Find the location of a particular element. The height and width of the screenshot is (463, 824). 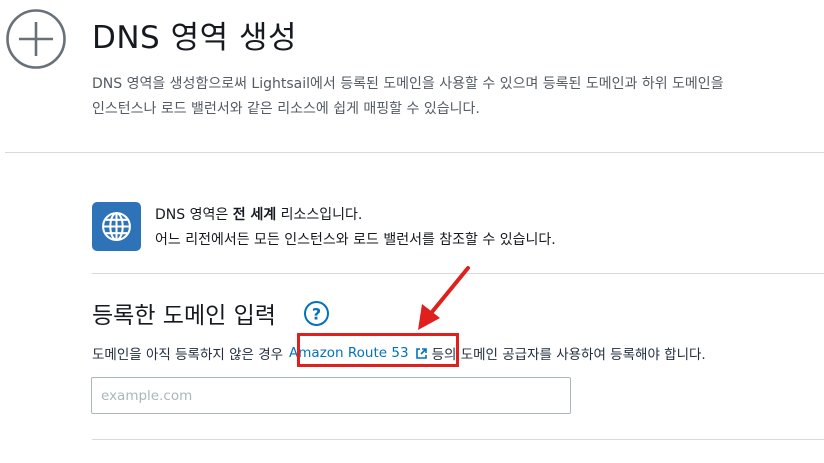

globe-icon is located at coordinates (116, 226).